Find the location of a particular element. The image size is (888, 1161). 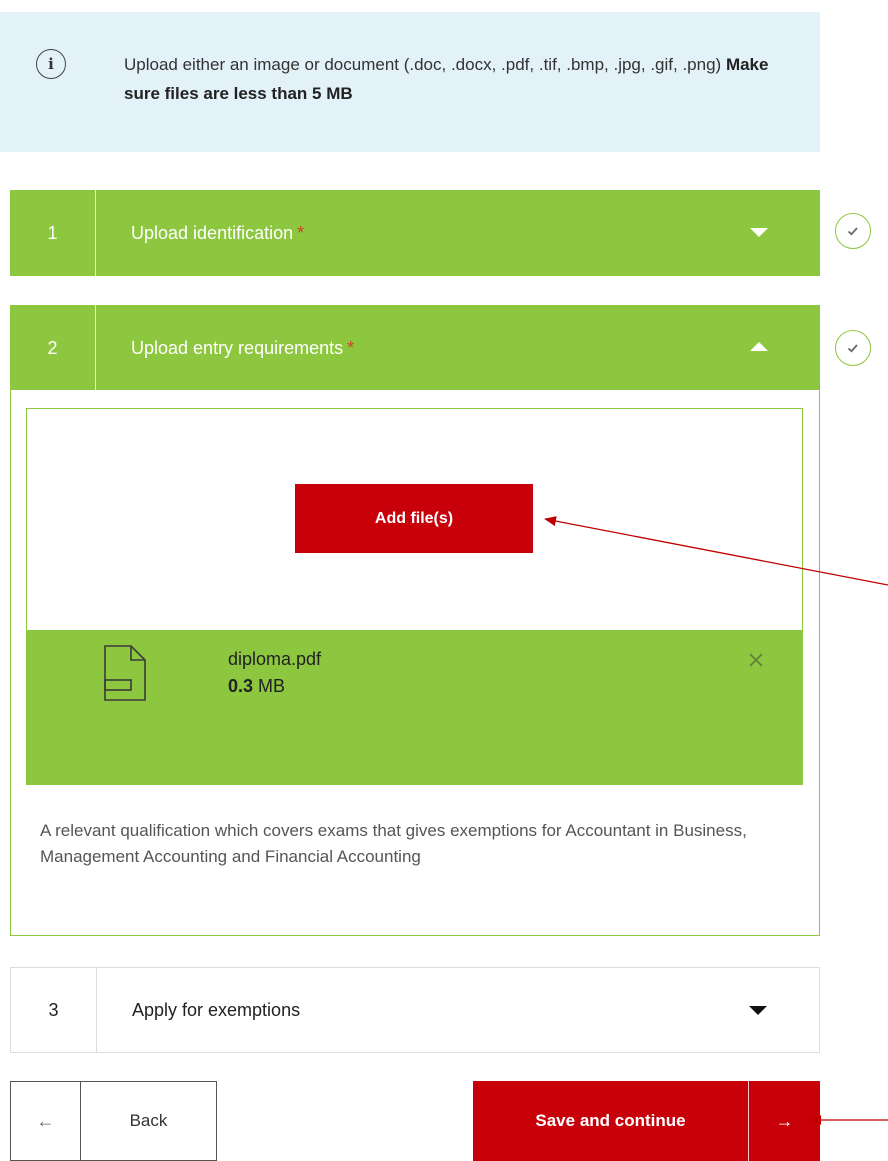

back-label: Back is located at coordinates (148, 1120).